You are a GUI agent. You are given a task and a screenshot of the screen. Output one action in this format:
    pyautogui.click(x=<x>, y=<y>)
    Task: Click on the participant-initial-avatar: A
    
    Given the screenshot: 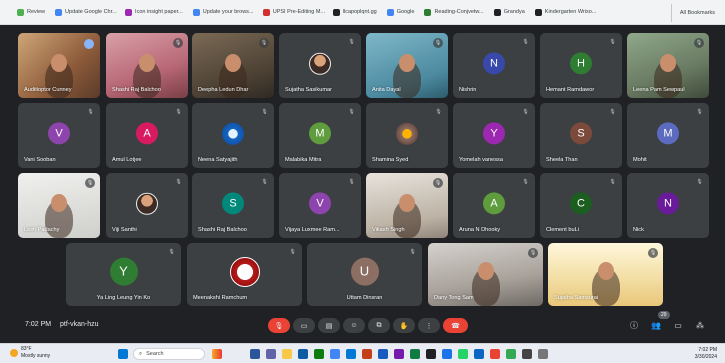 What is the action you would take?
    pyautogui.click(x=494, y=202)
    